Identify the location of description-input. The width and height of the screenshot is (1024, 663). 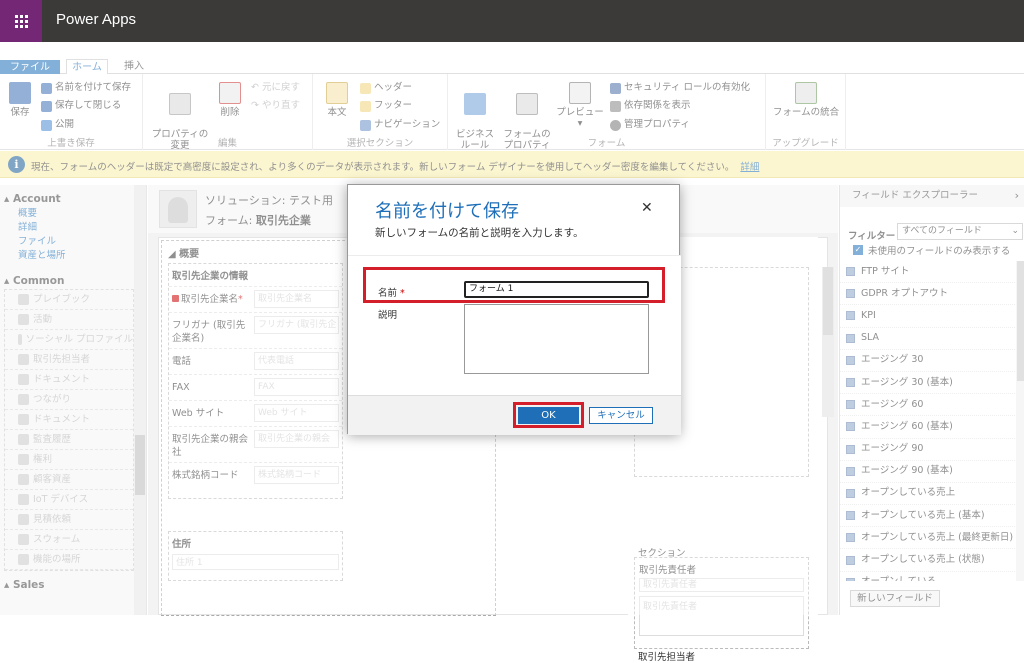
(556, 339).